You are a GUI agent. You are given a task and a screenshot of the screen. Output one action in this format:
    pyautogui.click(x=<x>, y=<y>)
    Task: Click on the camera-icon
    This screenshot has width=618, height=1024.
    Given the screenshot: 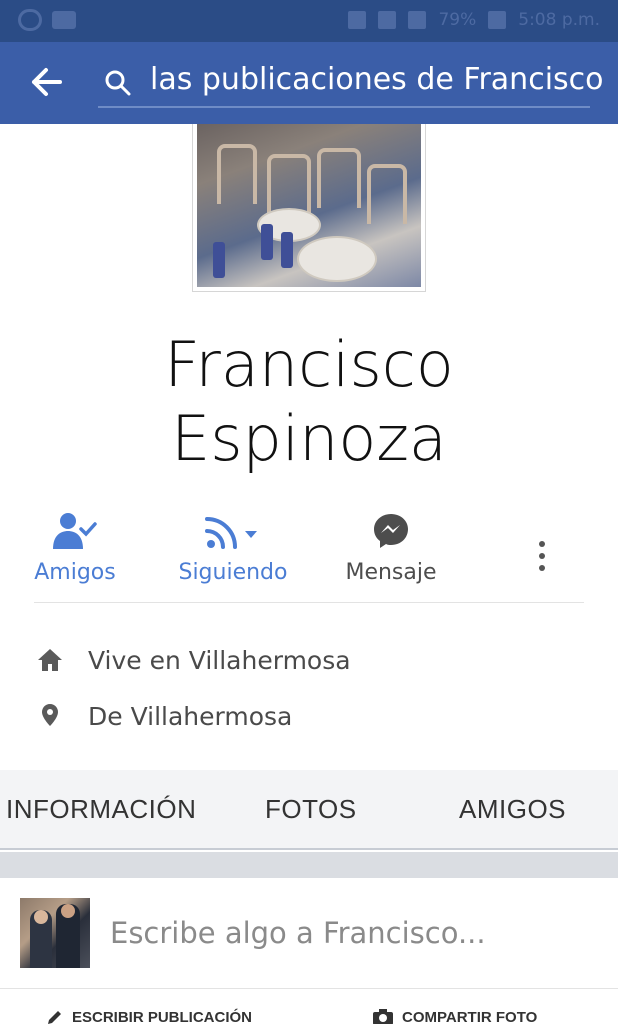 What is the action you would take?
    pyautogui.click(x=383, y=1016)
    